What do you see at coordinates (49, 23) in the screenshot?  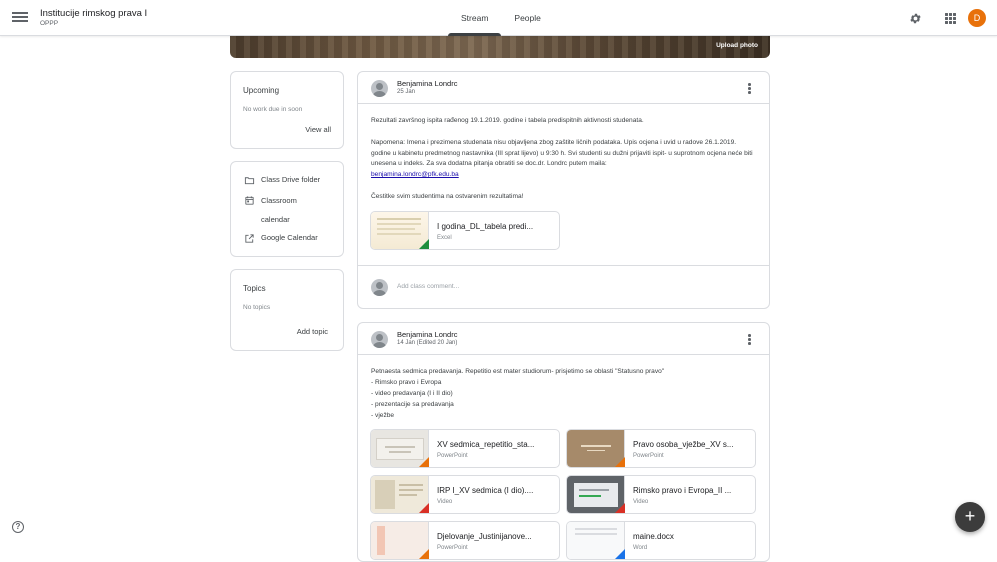 I see `class-section: OPPP` at bounding box center [49, 23].